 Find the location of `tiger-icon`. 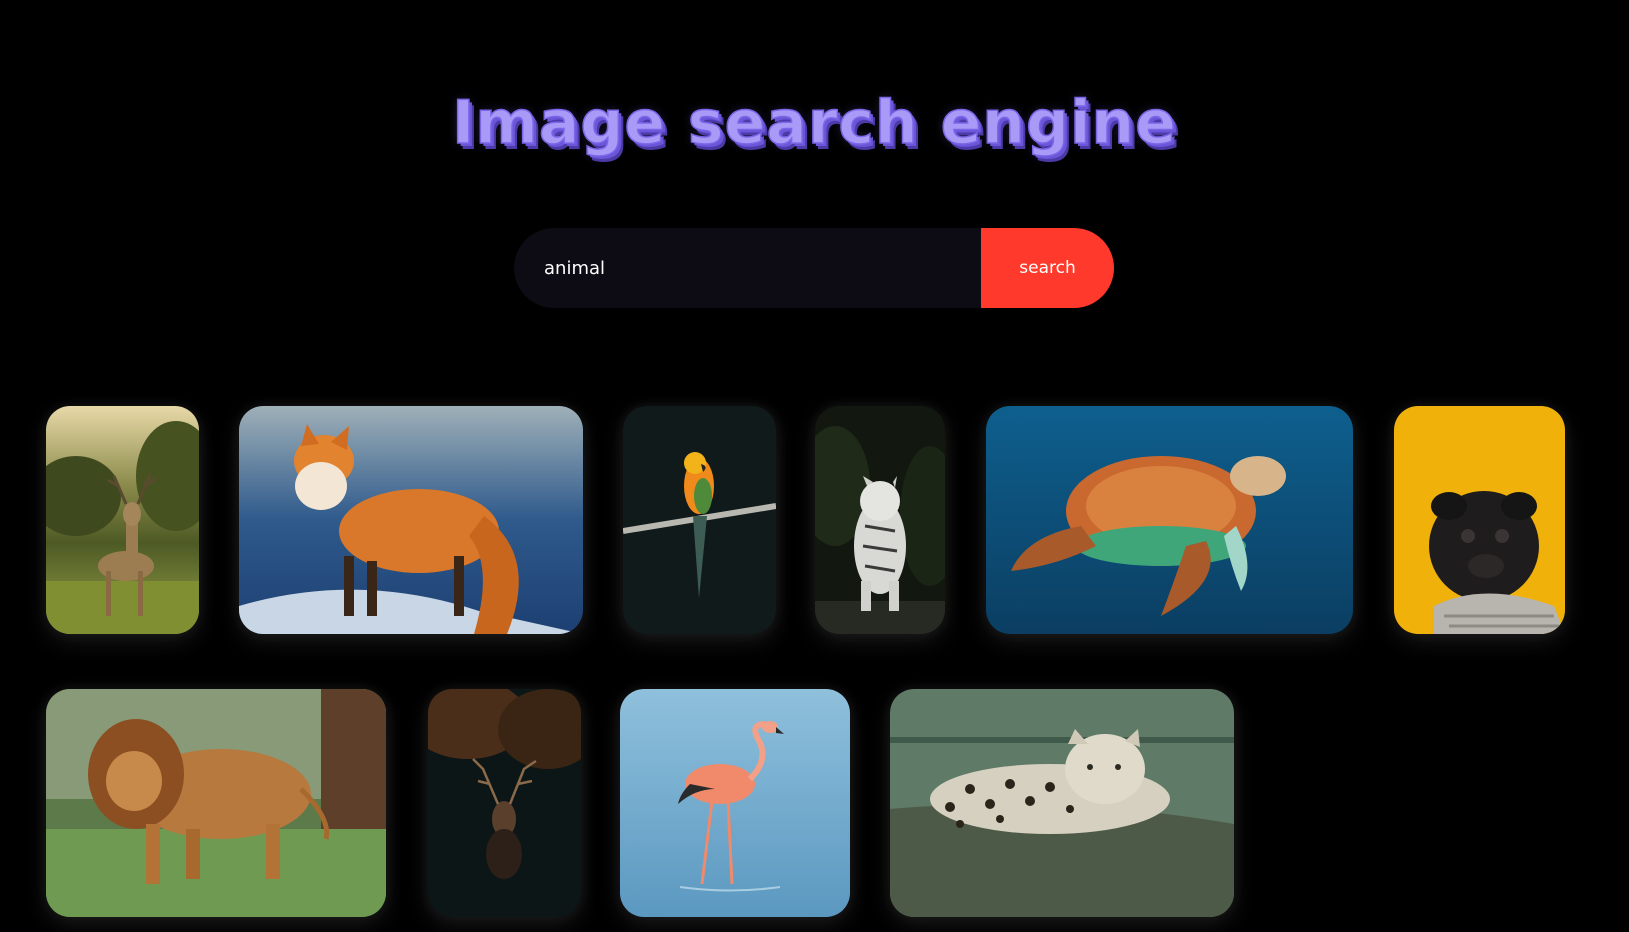

tiger-icon is located at coordinates (880, 520).